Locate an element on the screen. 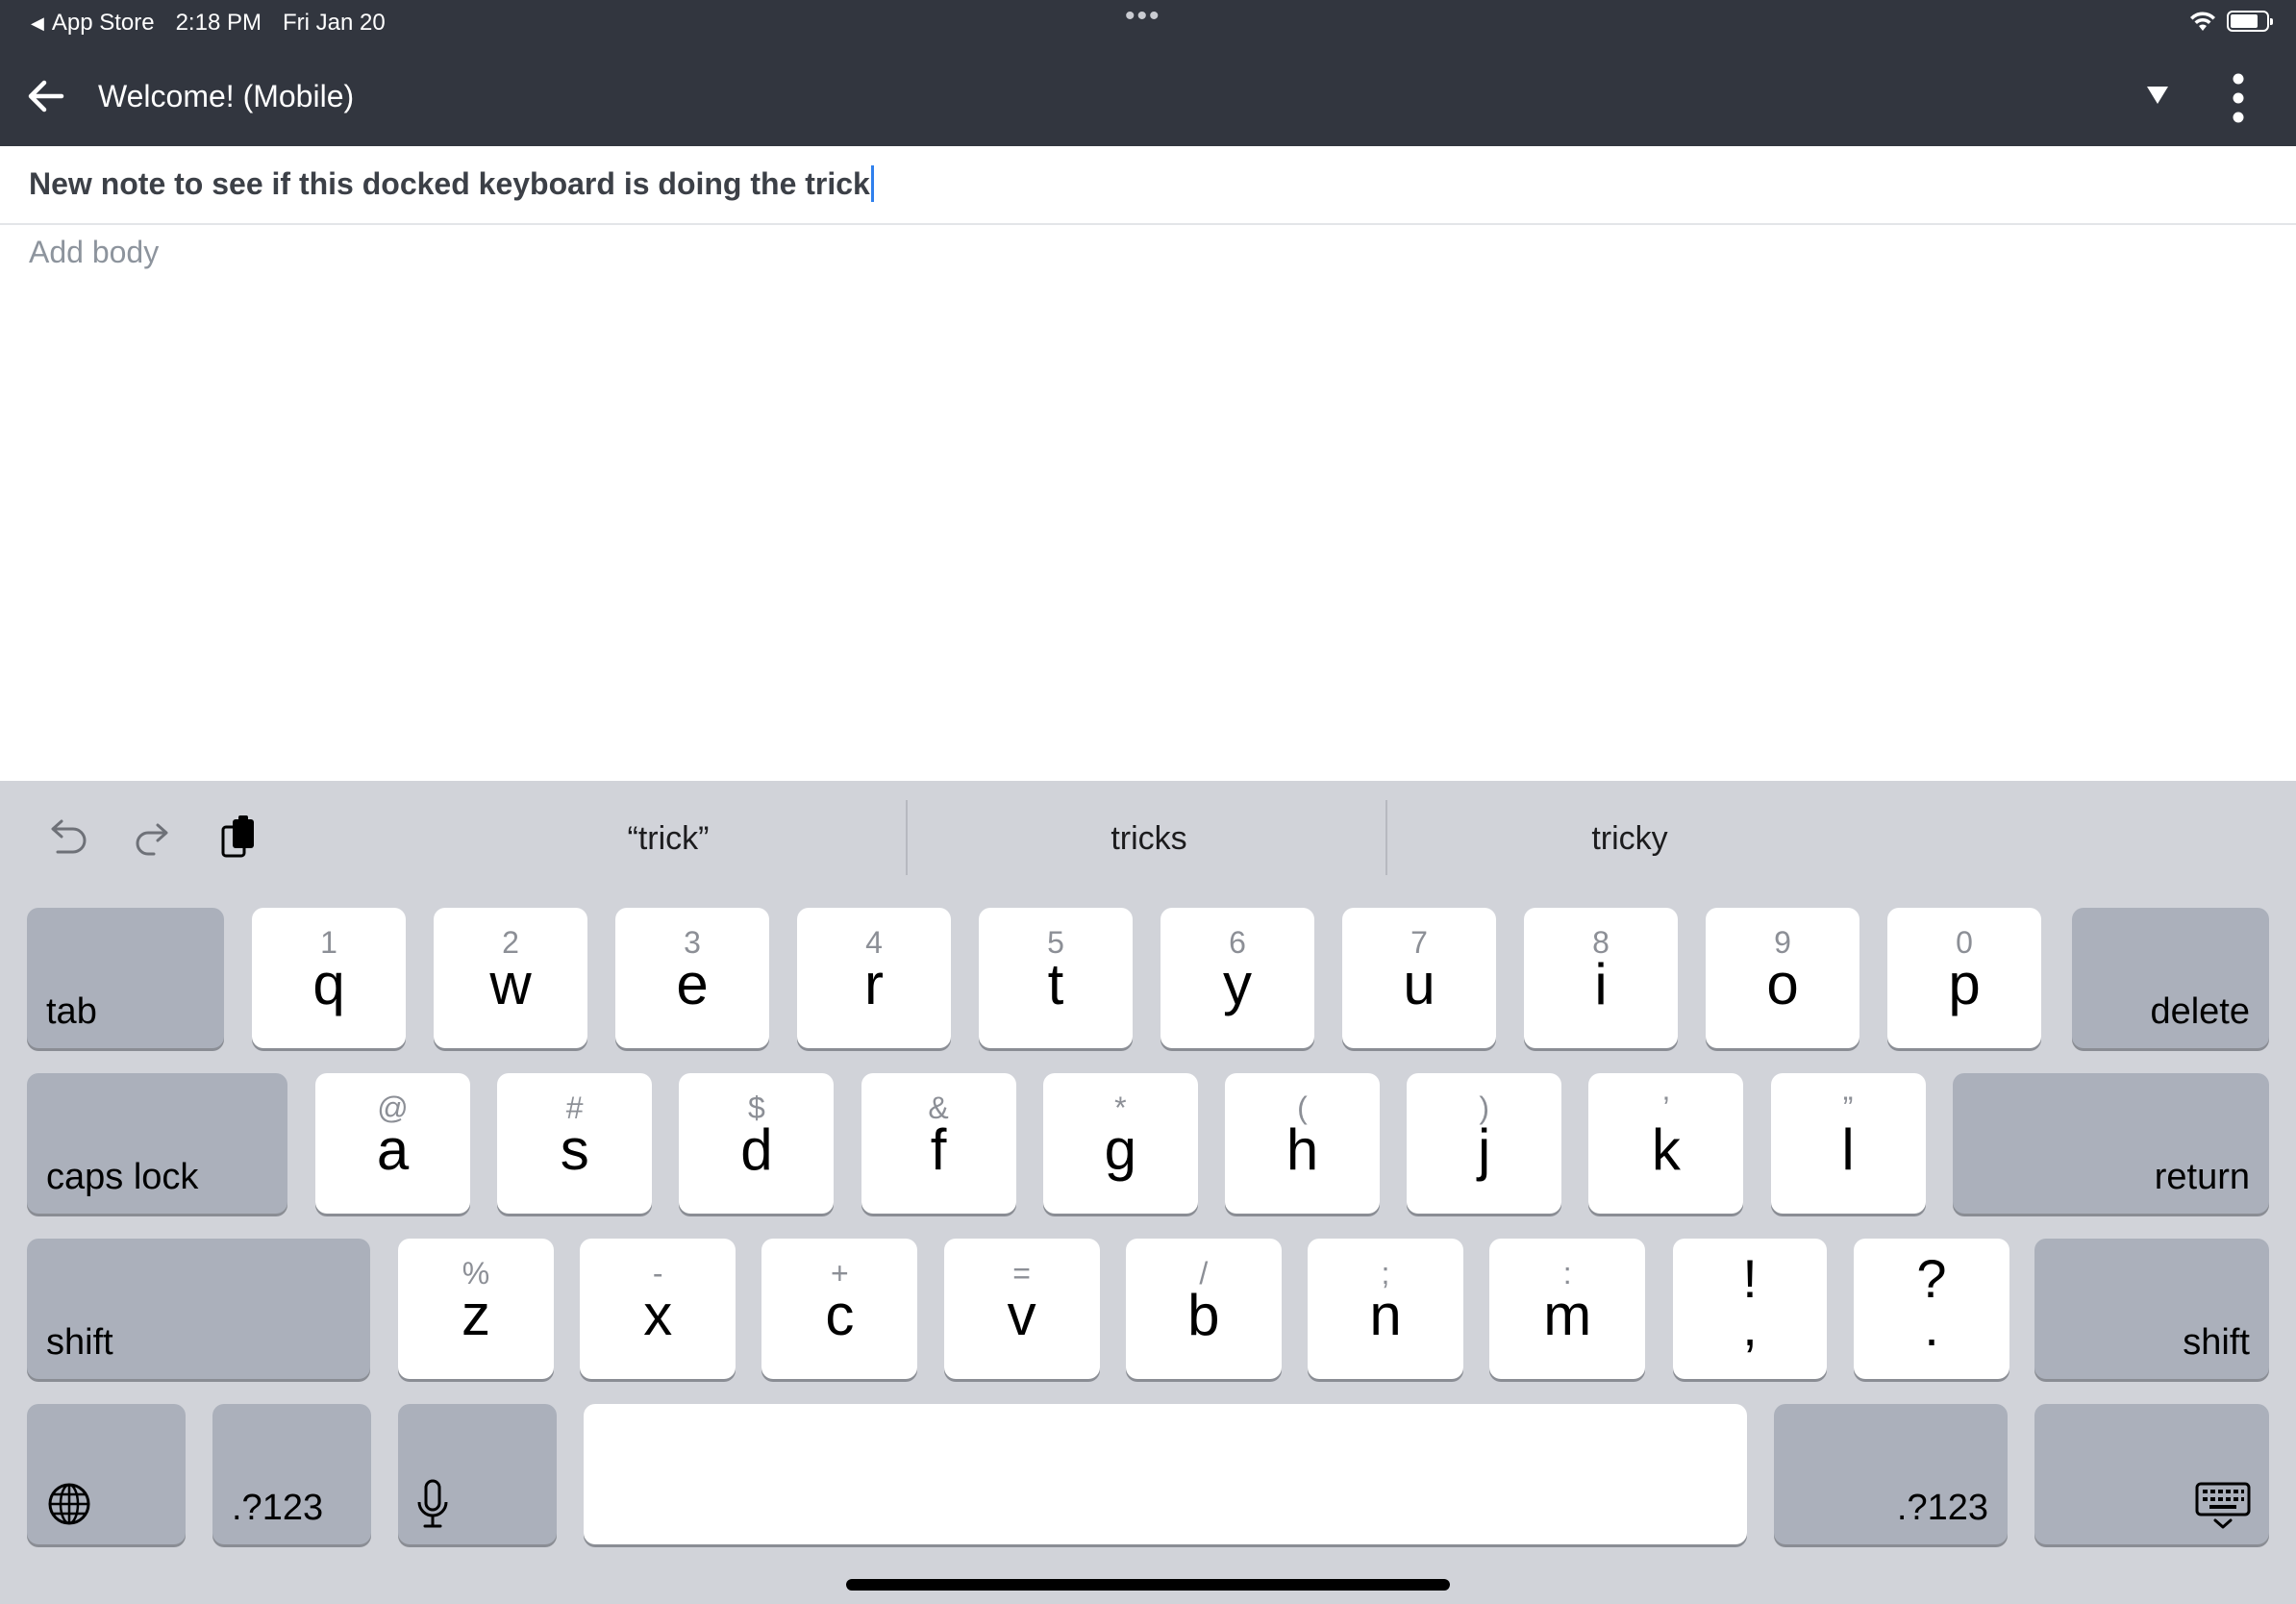 Image resolution: width=2296 pixels, height=1604 pixels. key-g: * g is located at coordinates (1120, 1143).